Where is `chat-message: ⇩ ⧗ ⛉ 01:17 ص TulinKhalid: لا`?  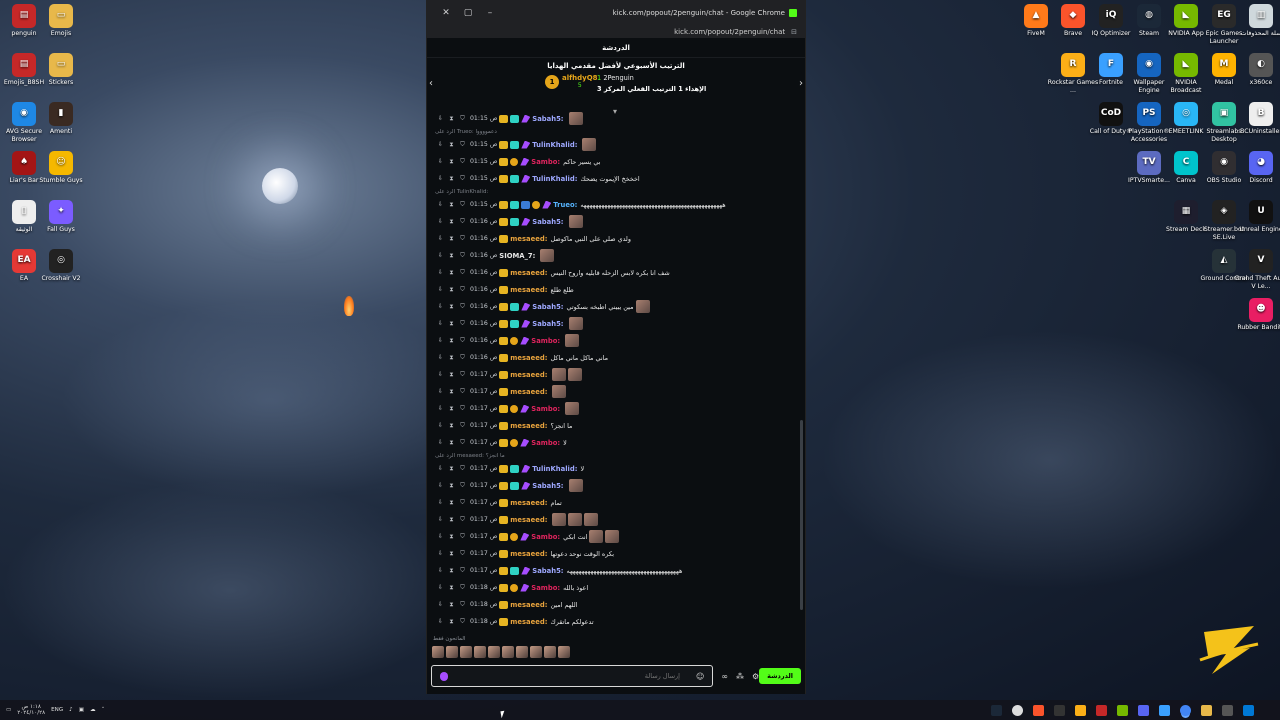 chat-message: ⇩ ⧗ ⛉ 01:17 ص TulinKhalid: لا is located at coordinates (616, 468).